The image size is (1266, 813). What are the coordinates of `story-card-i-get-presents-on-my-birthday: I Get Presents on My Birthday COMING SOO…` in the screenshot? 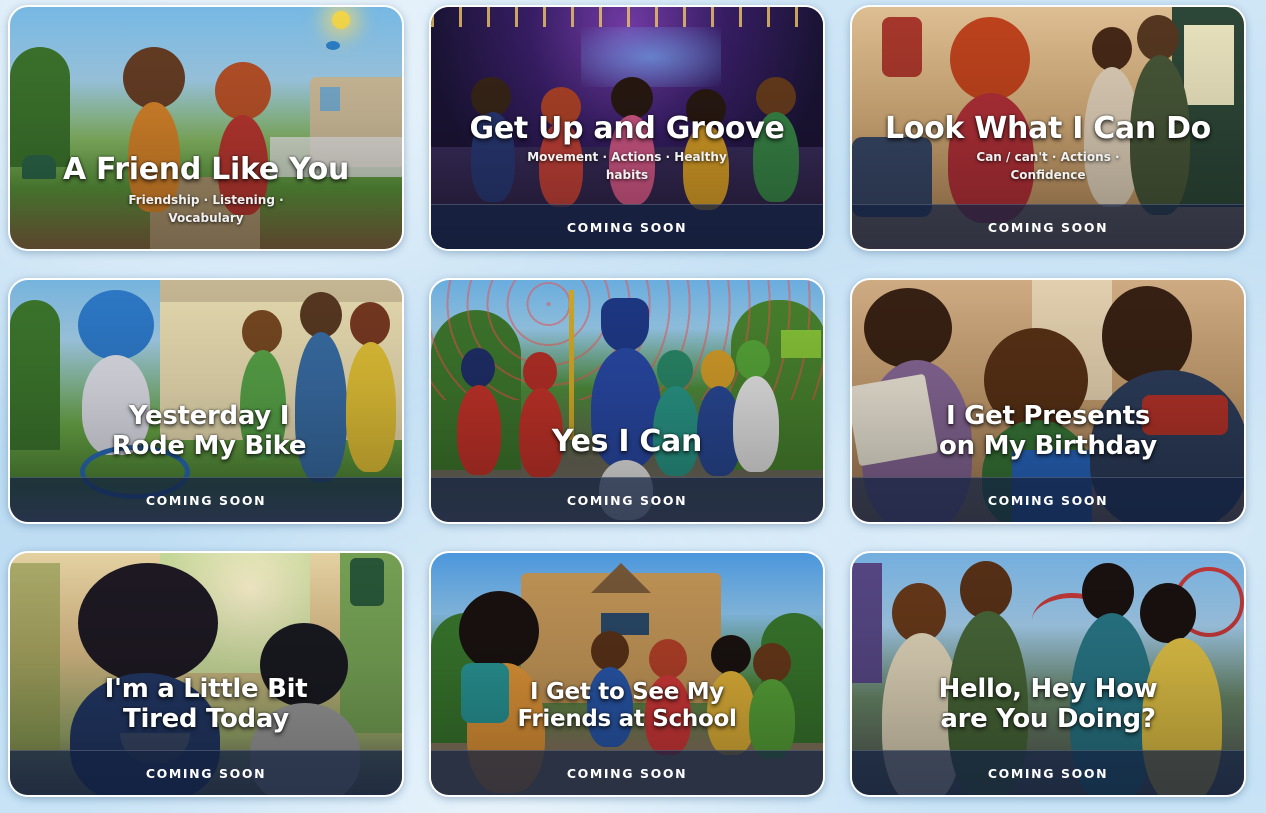 It's located at (1048, 401).